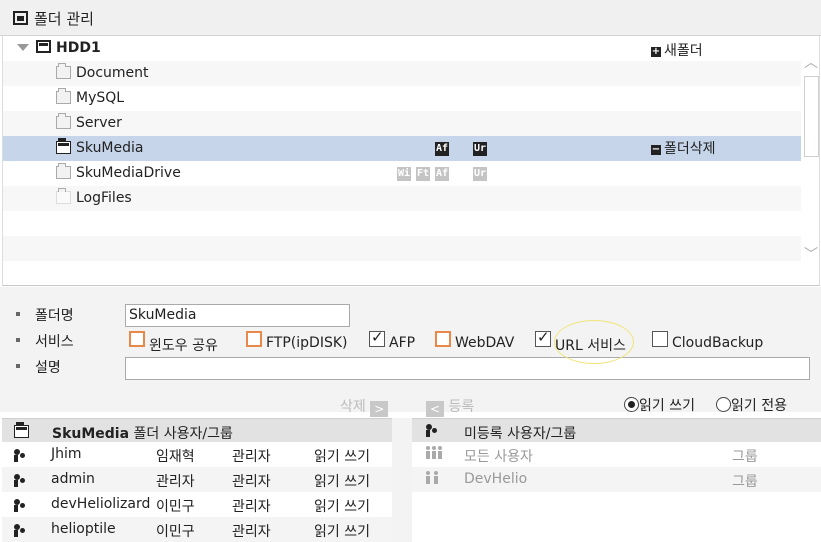 Image resolution: width=821 pixels, height=542 pixels. Describe the element at coordinates (616, 430) in the screenshot. I see `unregistered-users-header: 미등록 사용자/그룹` at that location.